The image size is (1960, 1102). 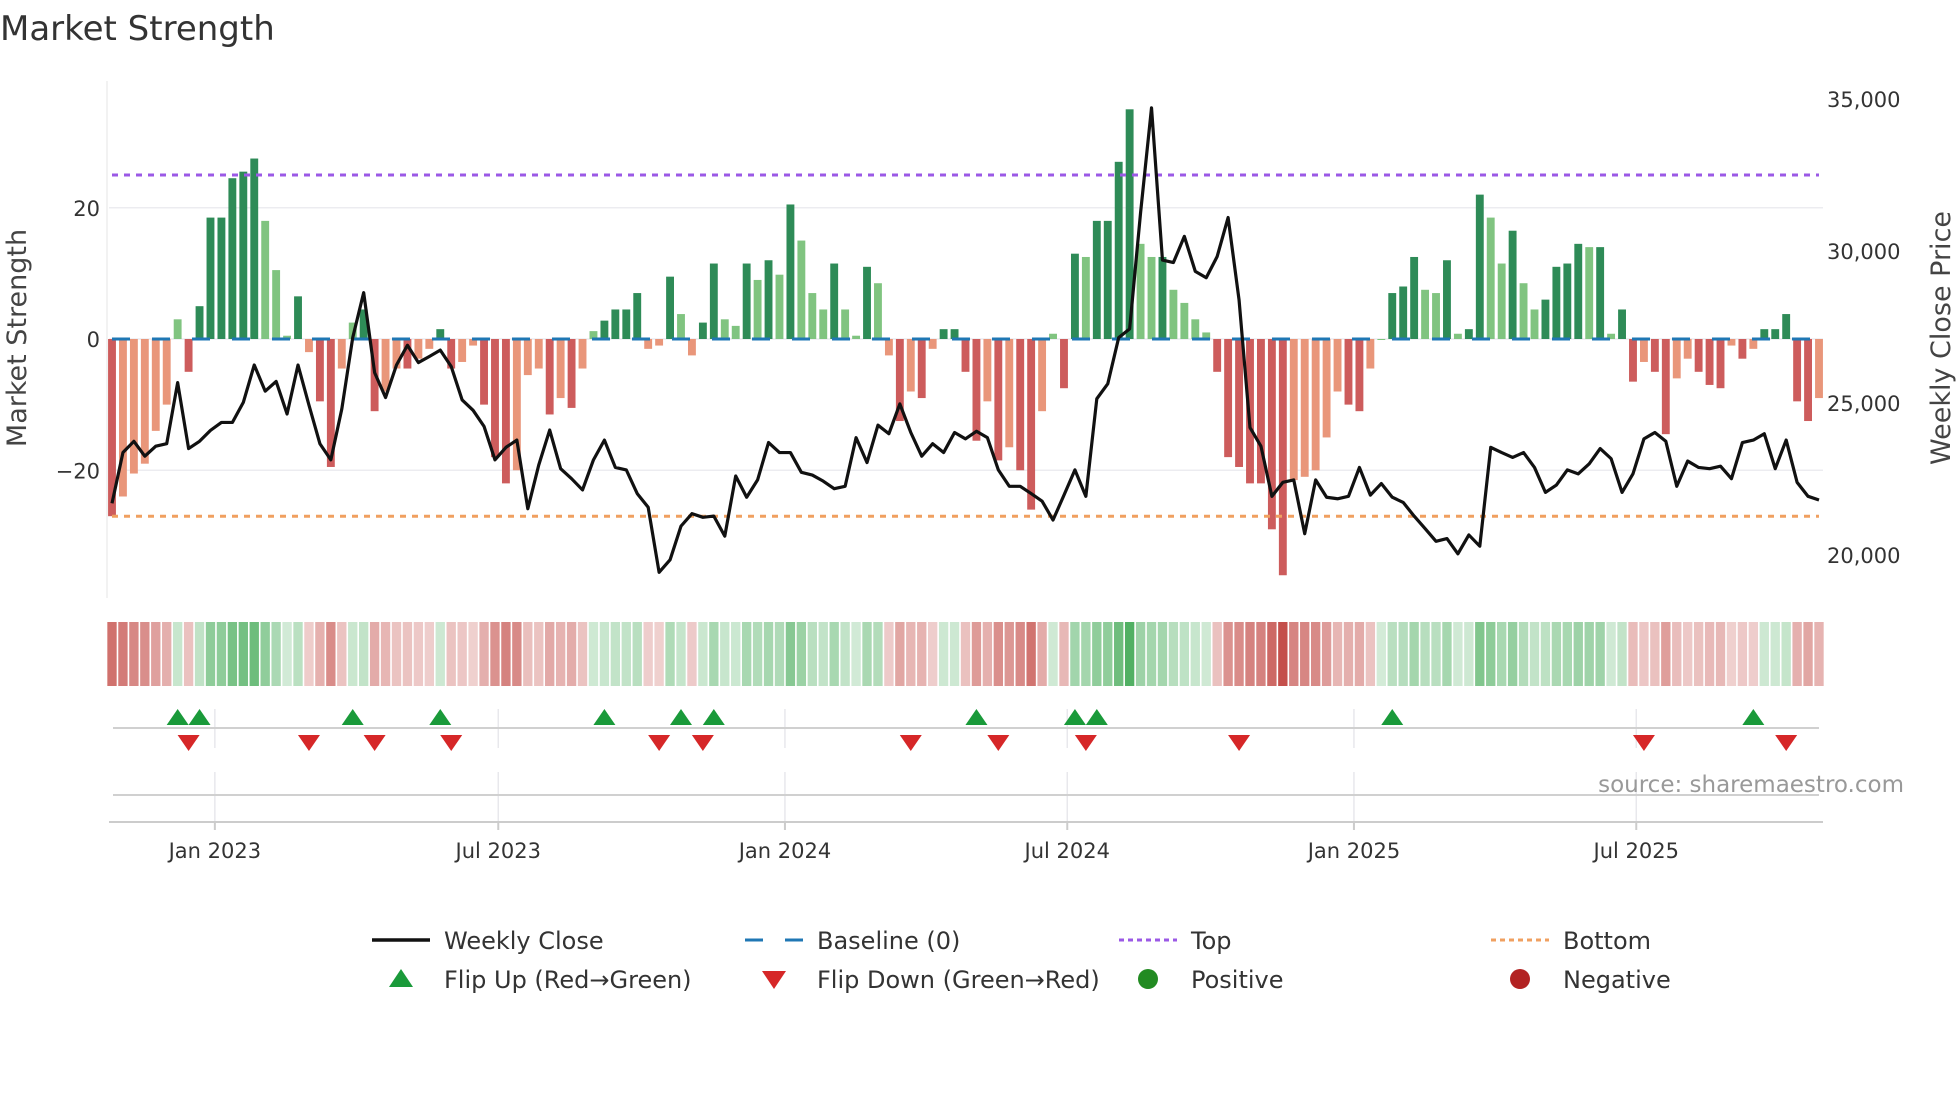 I want to click on legend-label: Baseline (0), so click(x=888, y=941).